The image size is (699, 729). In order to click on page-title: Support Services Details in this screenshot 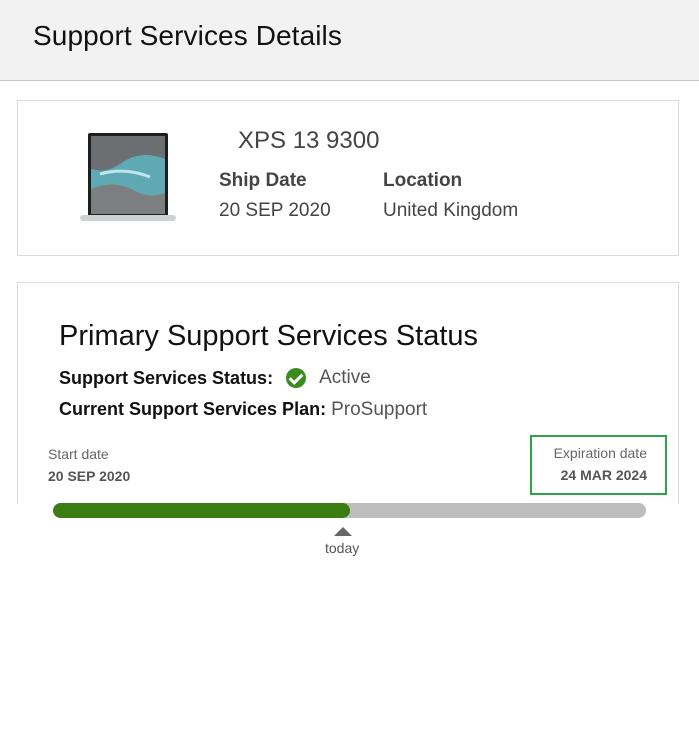, I will do `click(187, 35)`.